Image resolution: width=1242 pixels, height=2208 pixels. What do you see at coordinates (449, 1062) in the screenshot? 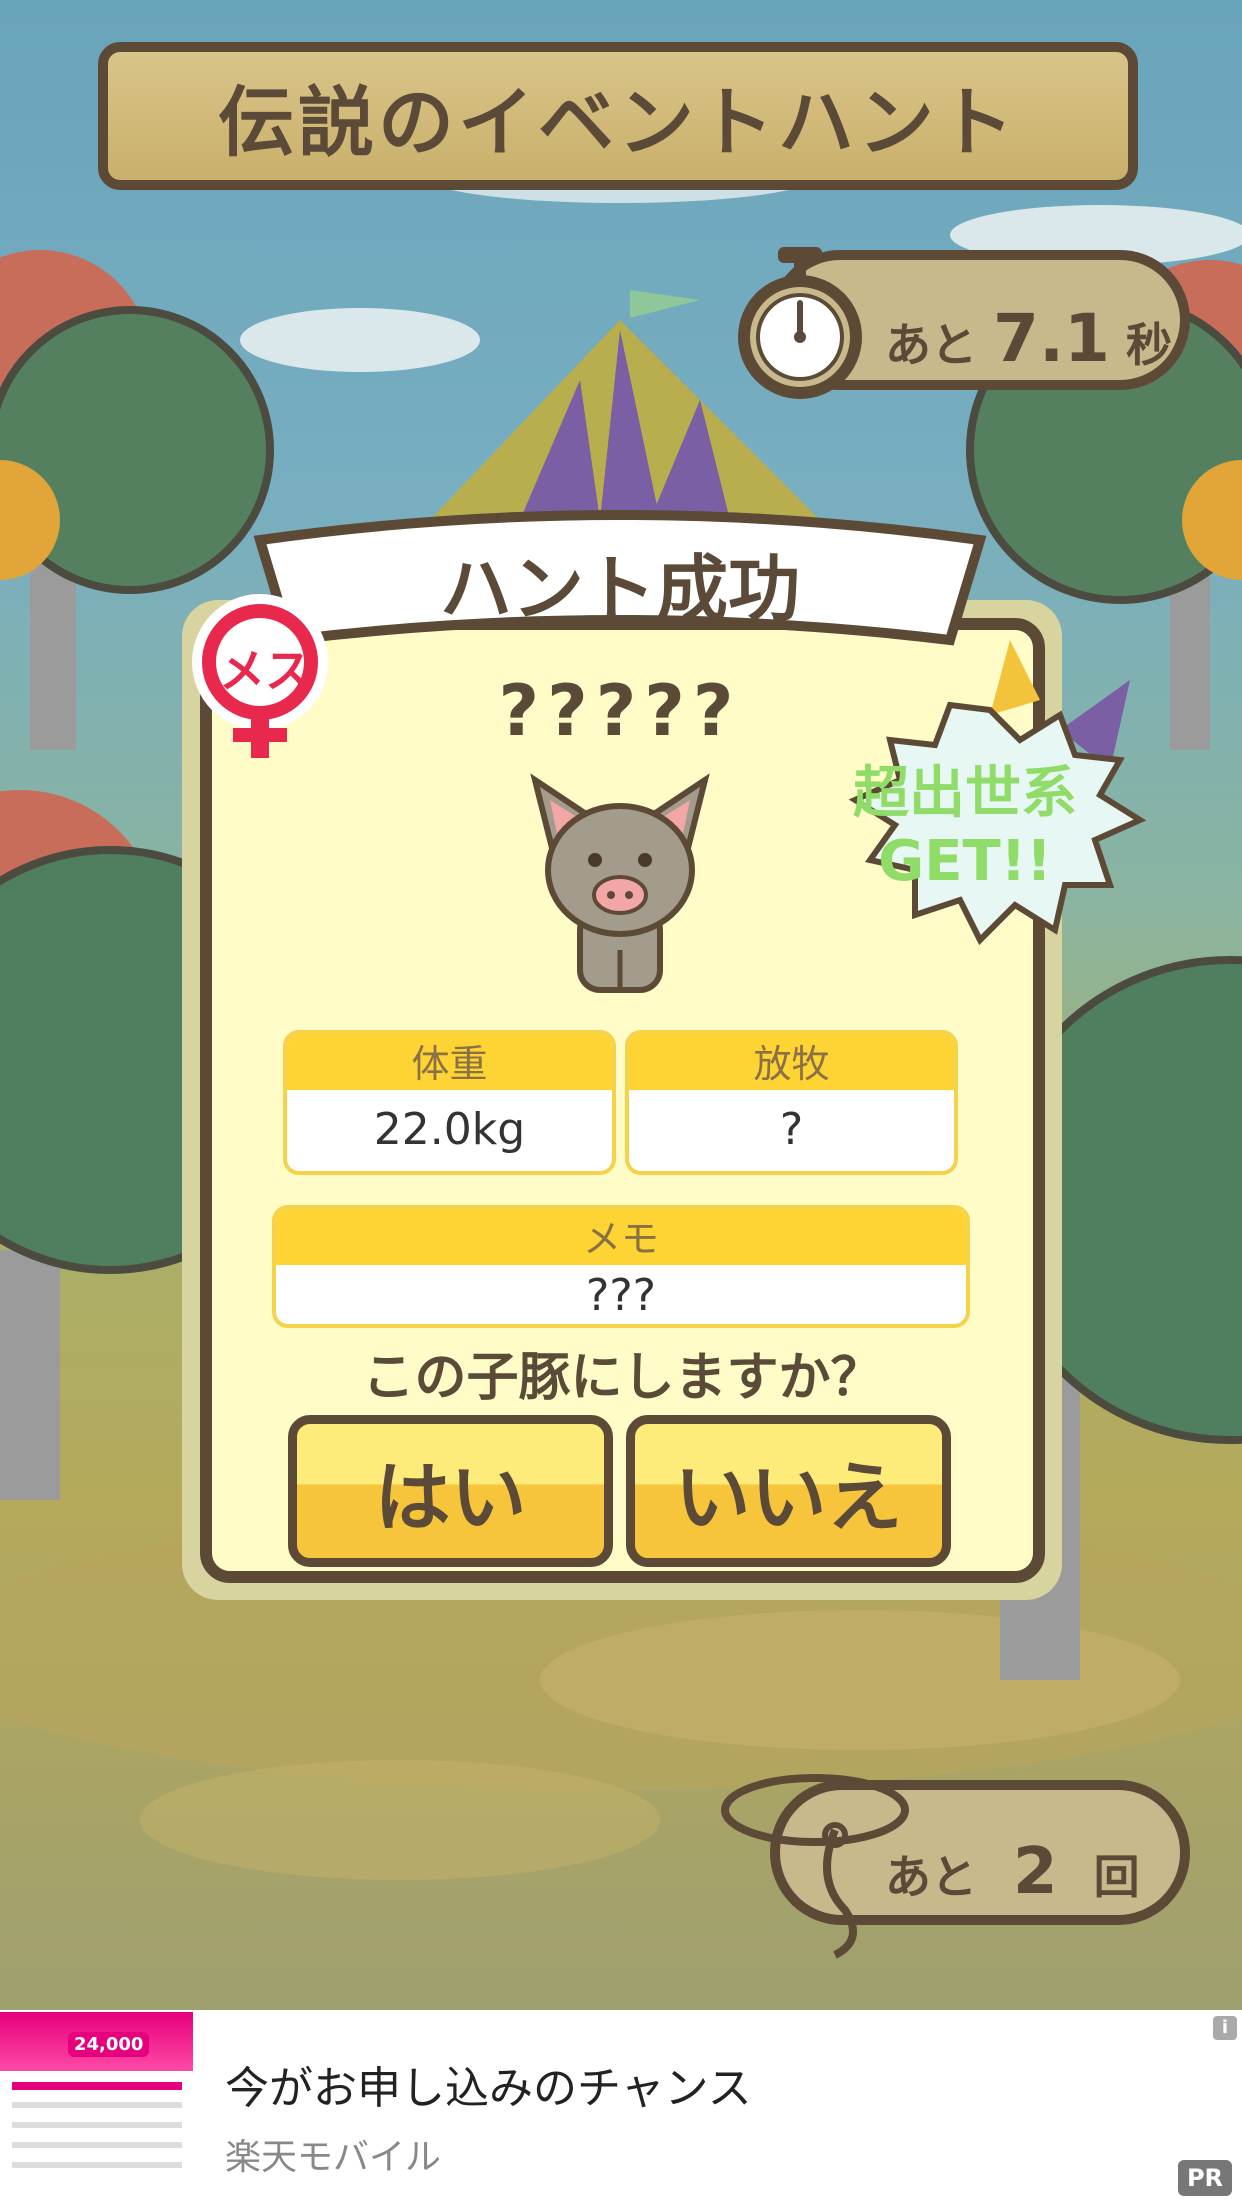
I see `weight-label: 体重` at bounding box center [449, 1062].